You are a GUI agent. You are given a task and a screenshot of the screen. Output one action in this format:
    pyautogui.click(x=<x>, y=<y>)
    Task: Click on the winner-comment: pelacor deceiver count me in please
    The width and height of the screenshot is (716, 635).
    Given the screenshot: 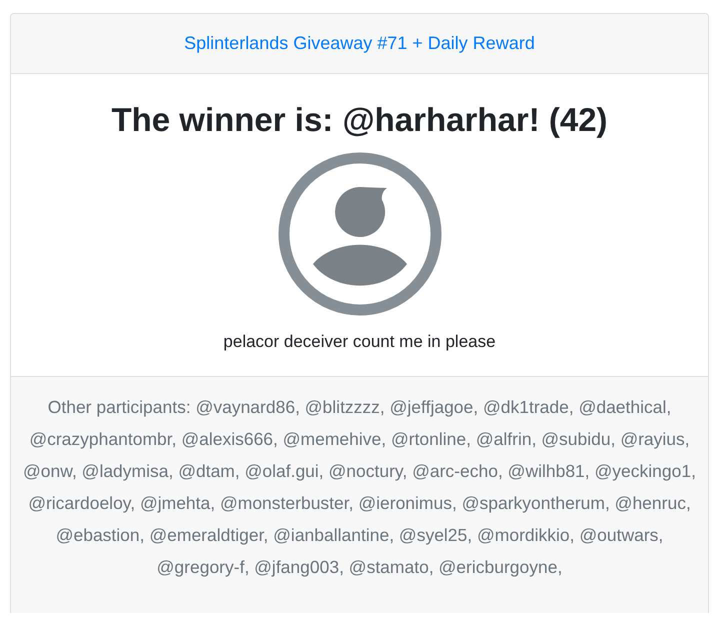 What is the action you would take?
    pyautogui.click(x=359, y=342)
    